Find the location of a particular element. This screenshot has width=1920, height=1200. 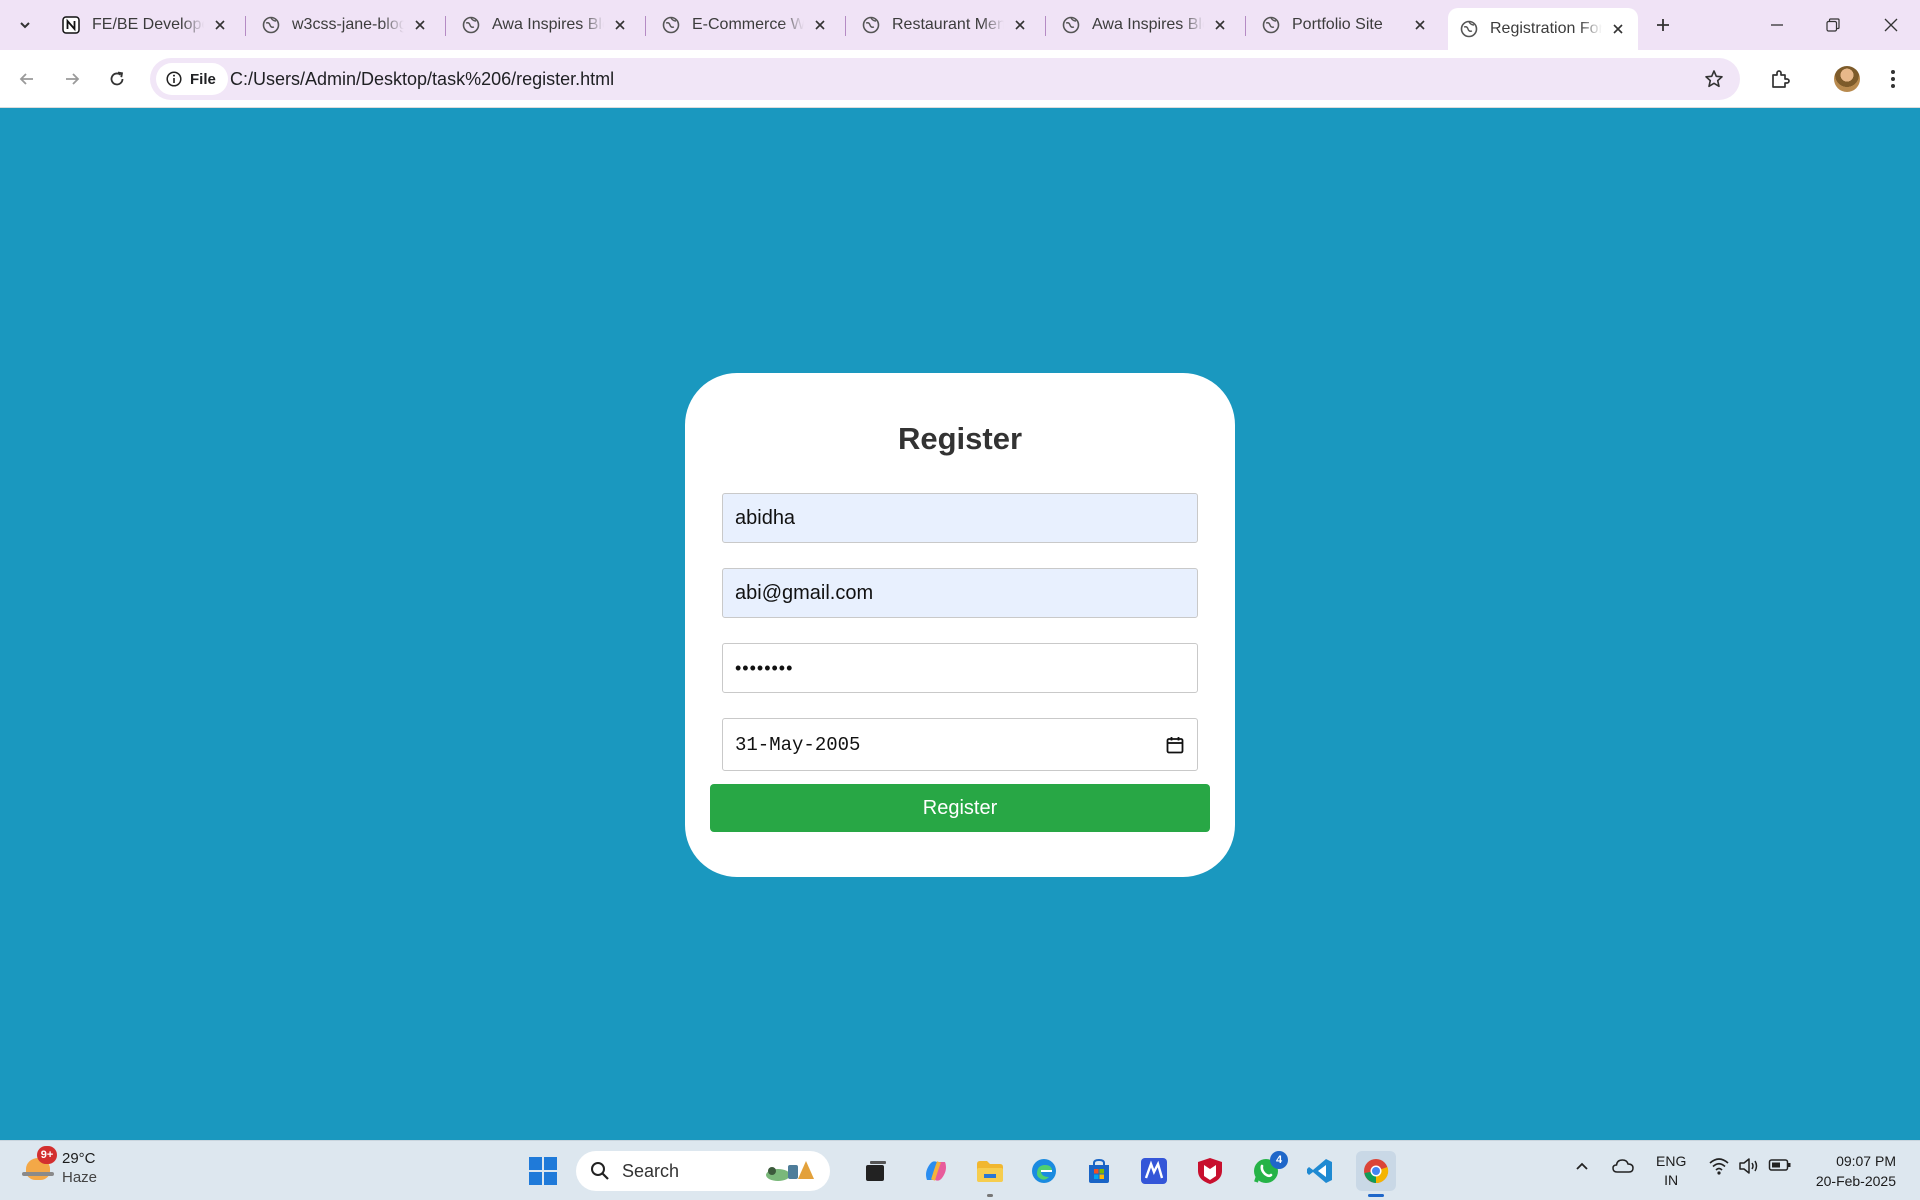

minimize-button is located at coordinates (1777, 25).